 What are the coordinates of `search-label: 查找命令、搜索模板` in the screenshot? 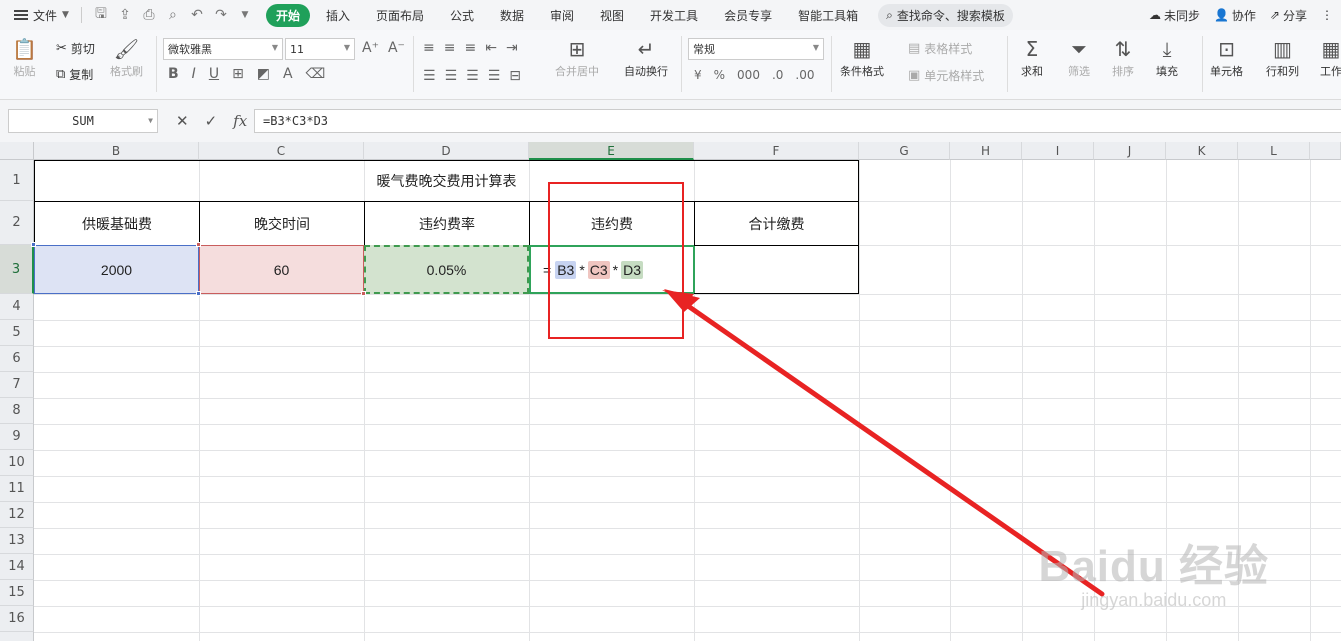 It's located at (950, 15).